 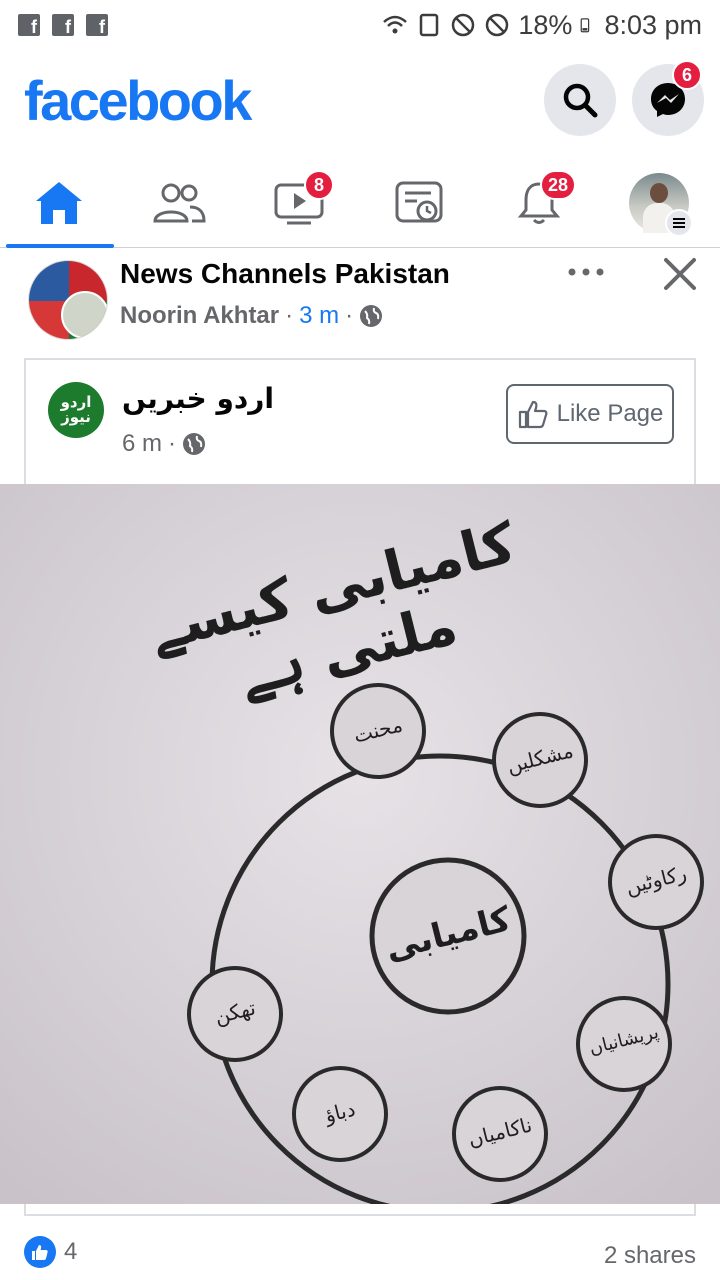 I want to click on like-page-button: Like Page, so click(x=590, y=414).